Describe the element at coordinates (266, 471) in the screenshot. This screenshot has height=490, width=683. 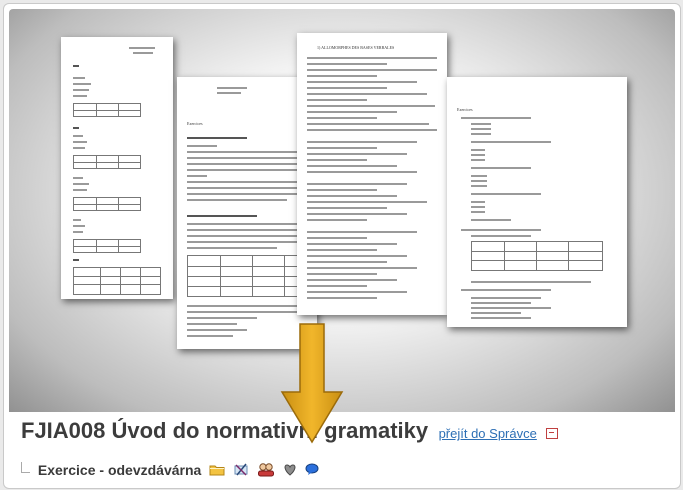
I see `people-icon` at that location.